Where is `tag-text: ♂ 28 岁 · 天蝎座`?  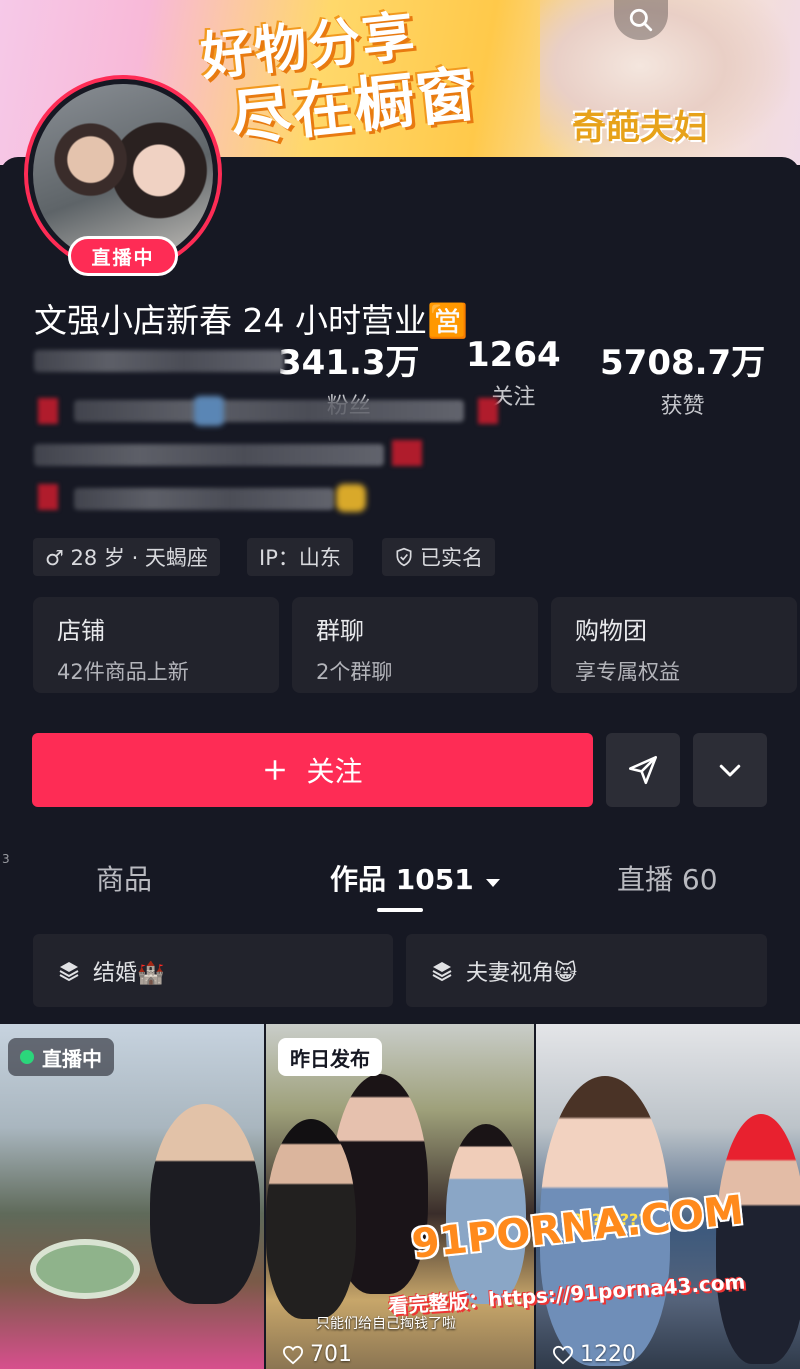 tag-text: ♂ 28 岁 · 天蝎座 is located at coordinates (126, 558).